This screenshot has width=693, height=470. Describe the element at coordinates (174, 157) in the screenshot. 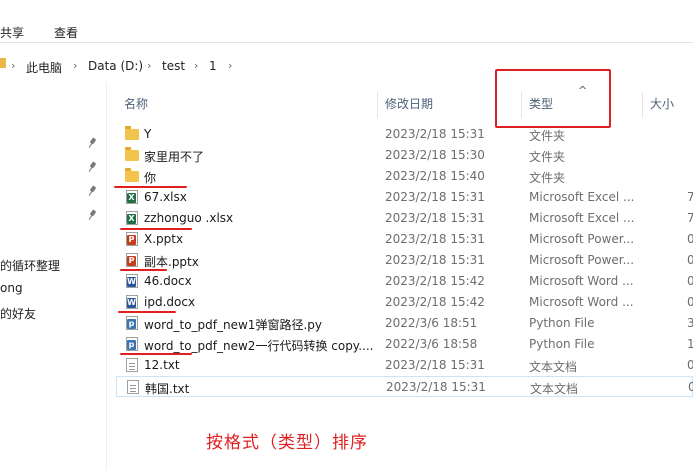

I see `file-name: 家里用不了` at that location.